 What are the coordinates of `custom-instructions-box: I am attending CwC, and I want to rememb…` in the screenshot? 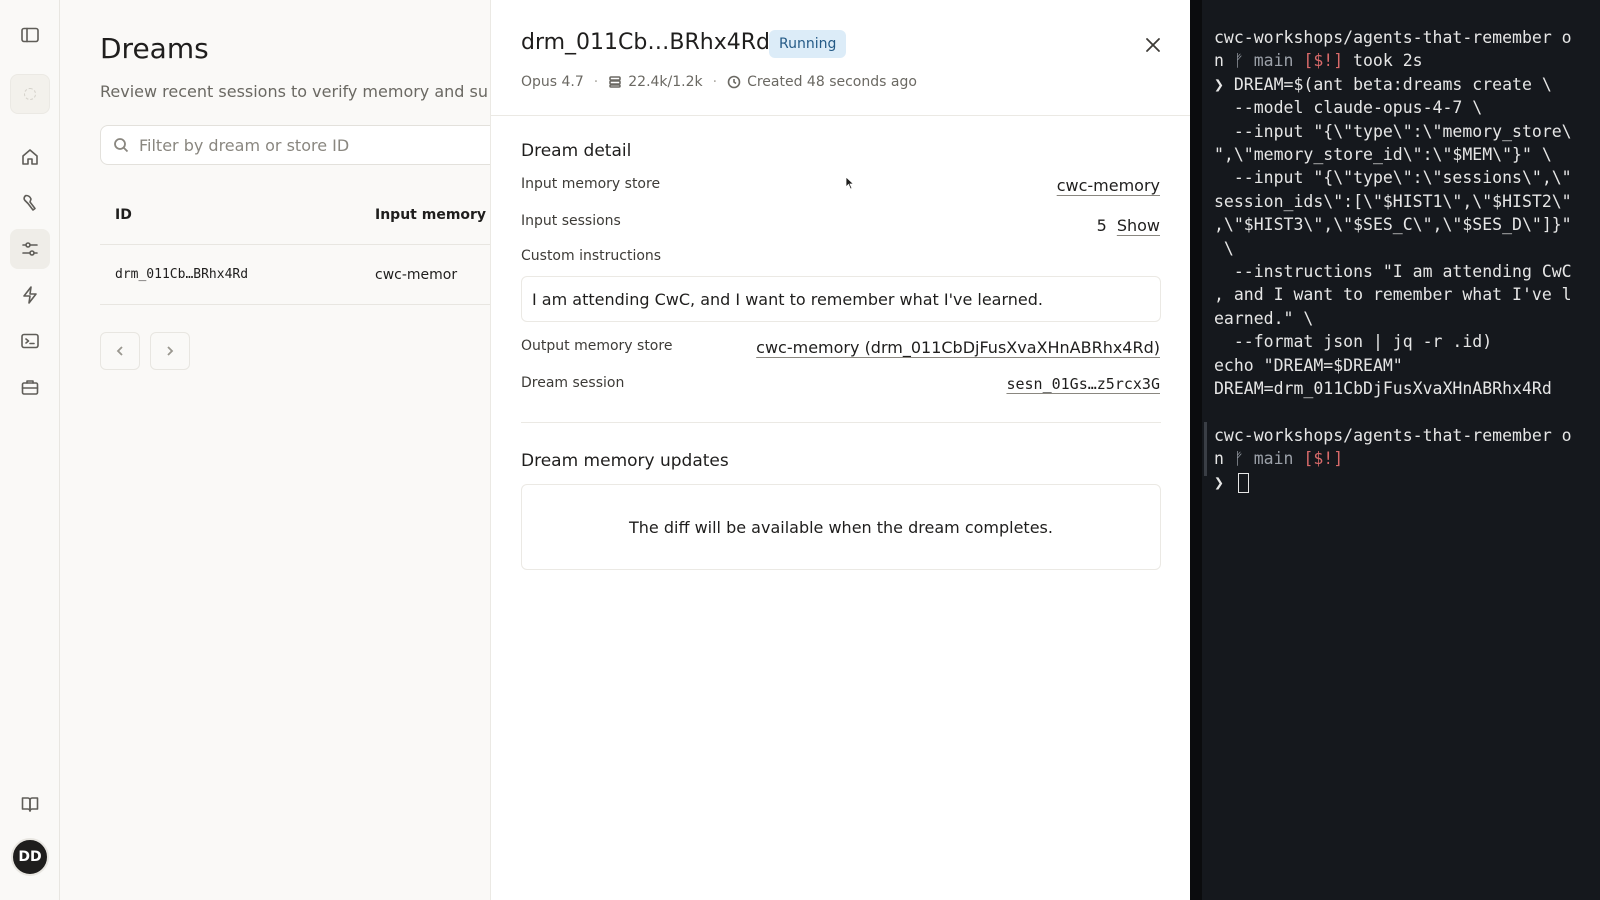 It's located at (841, 299).